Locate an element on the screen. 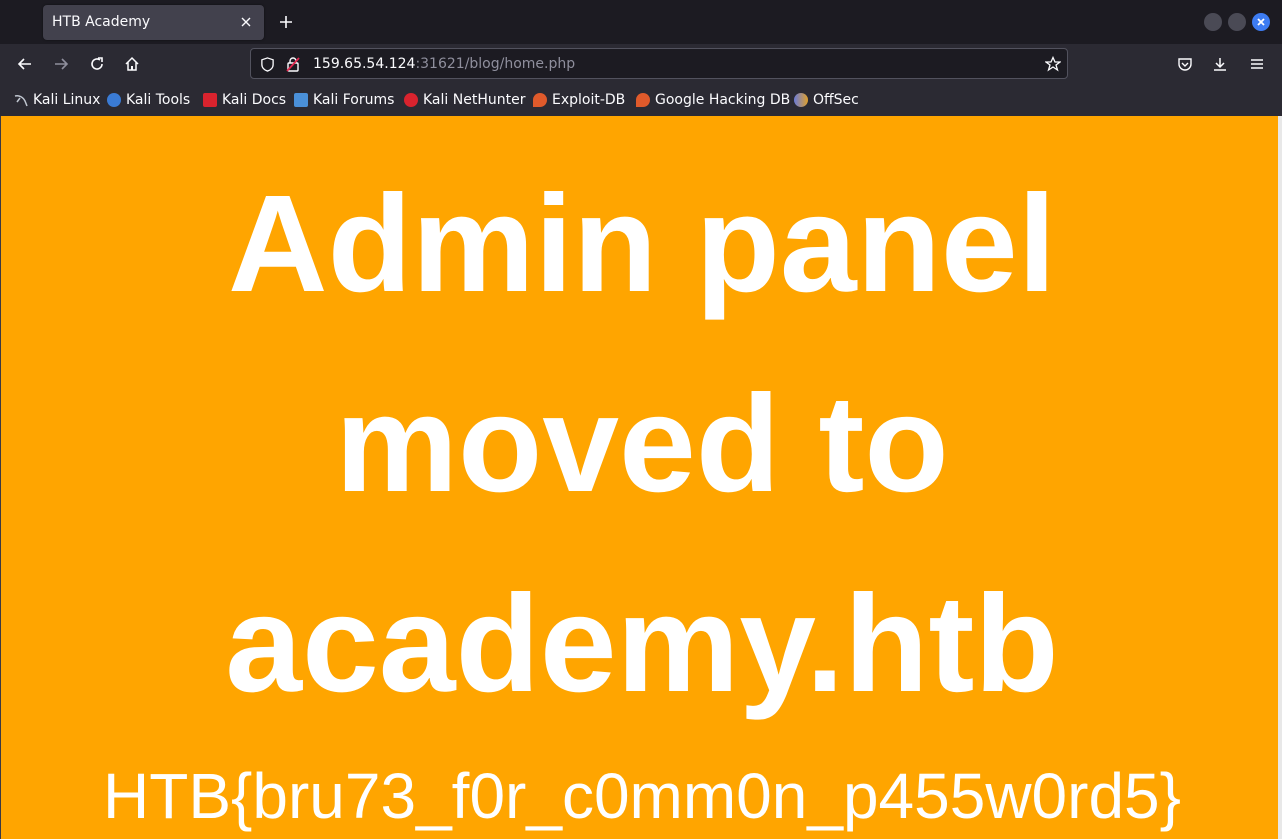 Image resolution: width=1282 pixels, height=839 pixels. maximize-button is located at coordinates (1237, 22).